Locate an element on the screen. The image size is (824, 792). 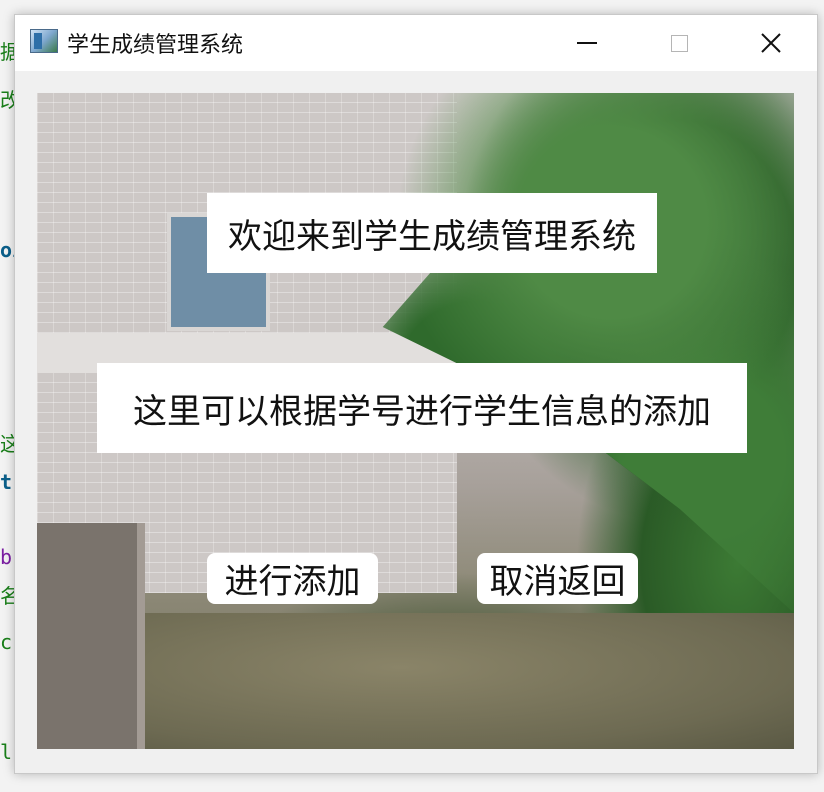
cancel-return-button: 取消返回 is located at coordinates (557, 578).